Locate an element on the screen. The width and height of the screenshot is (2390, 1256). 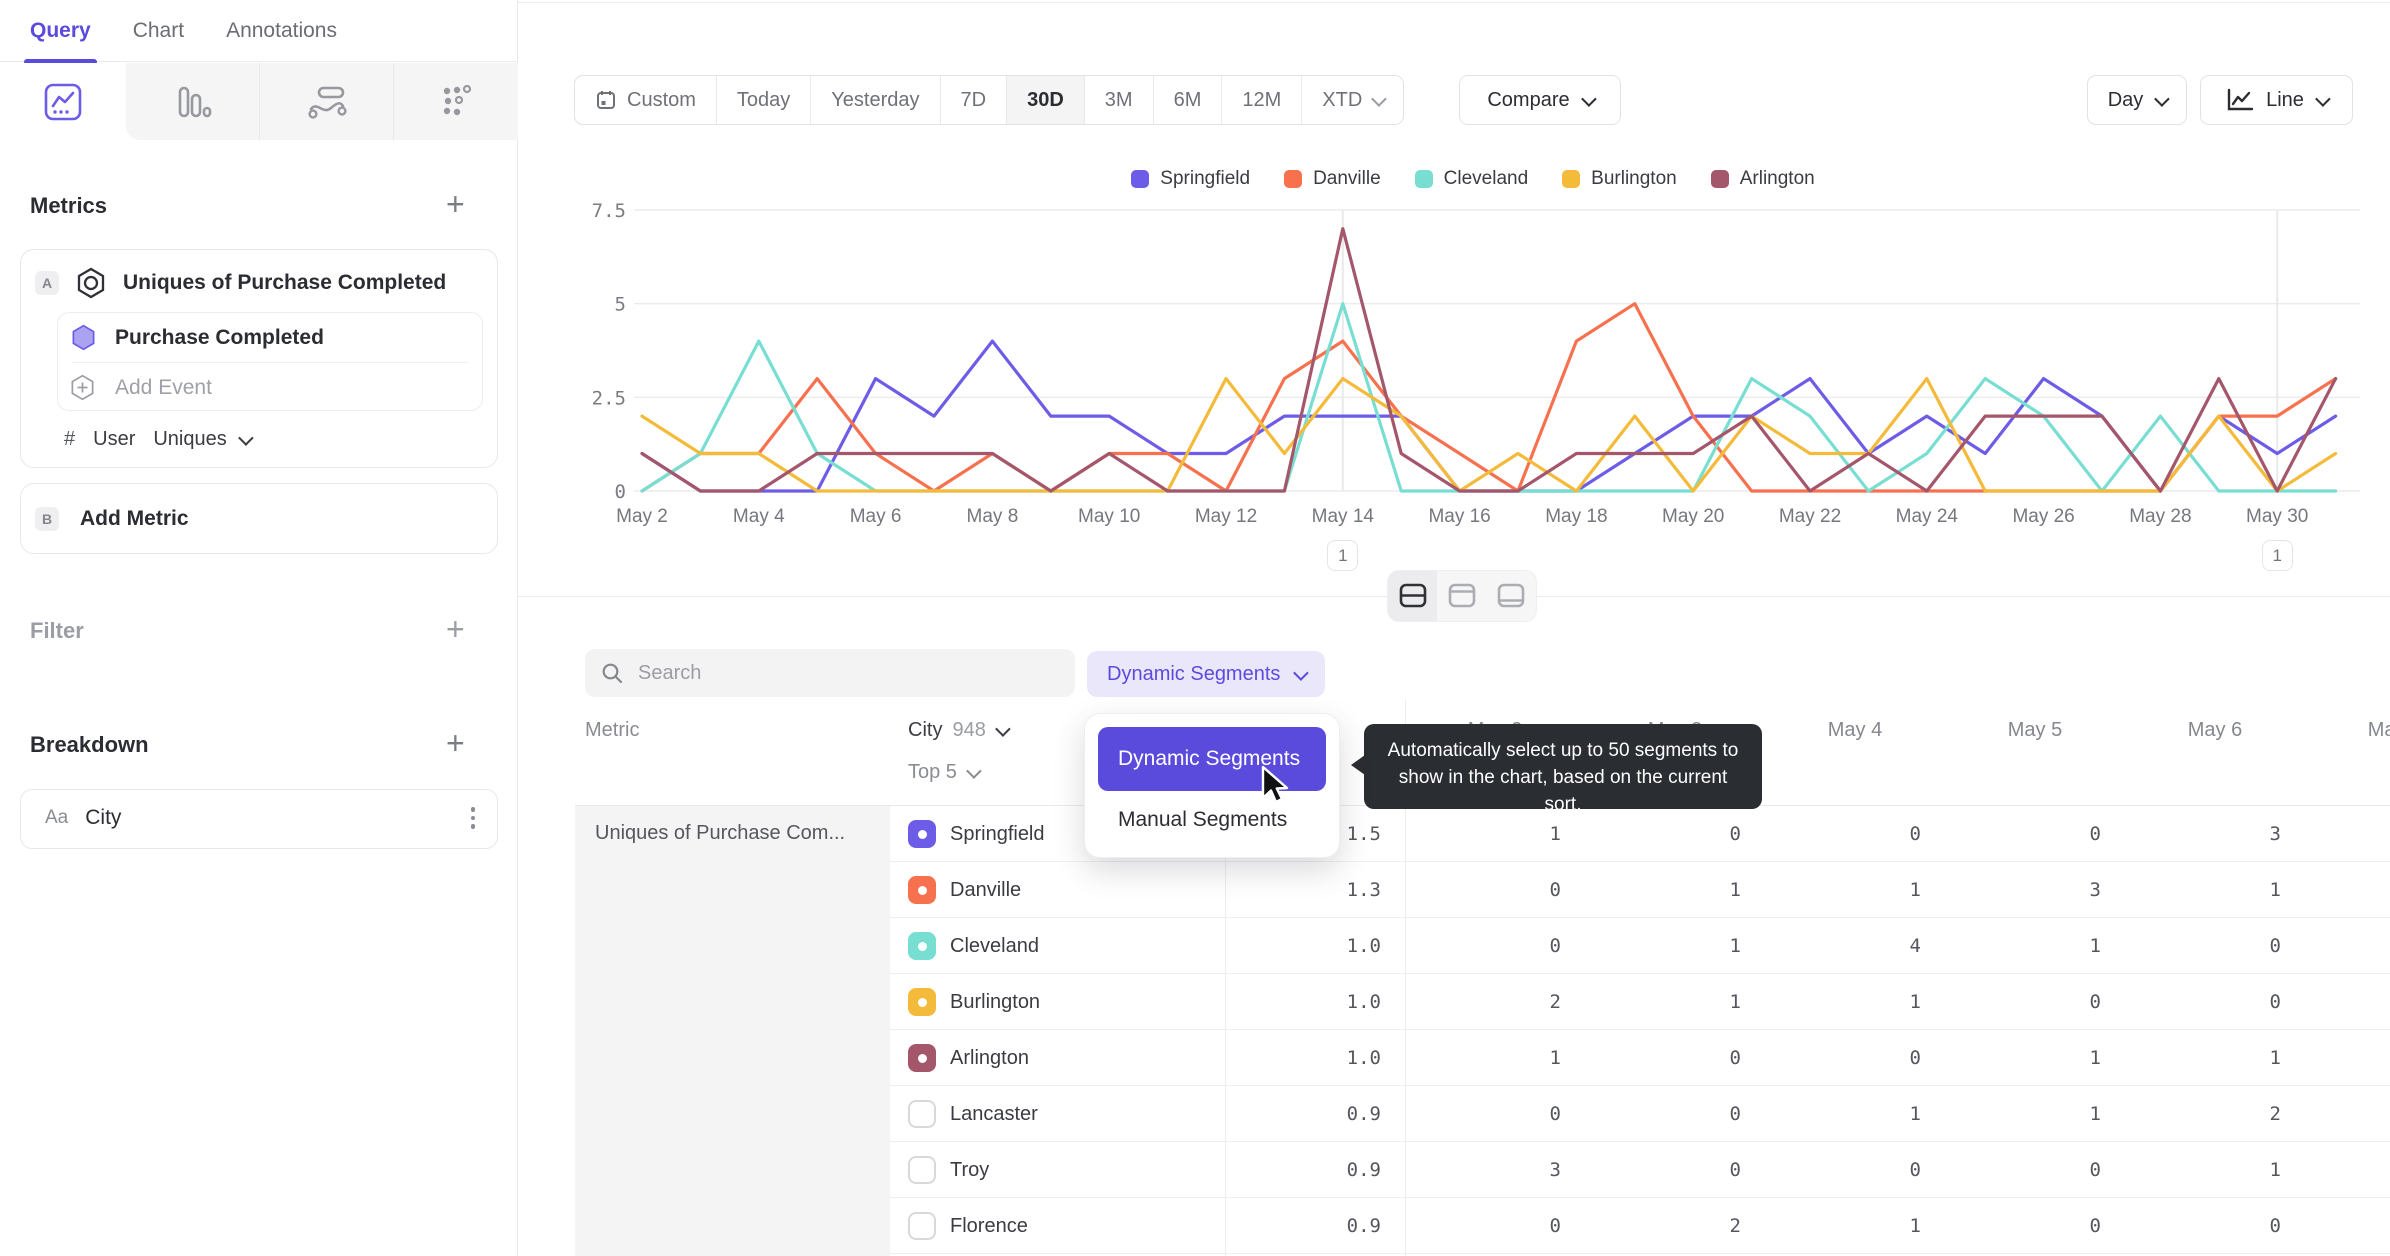
legend-item-cleveland: Cleveland is located at coordinates (1471, 179).